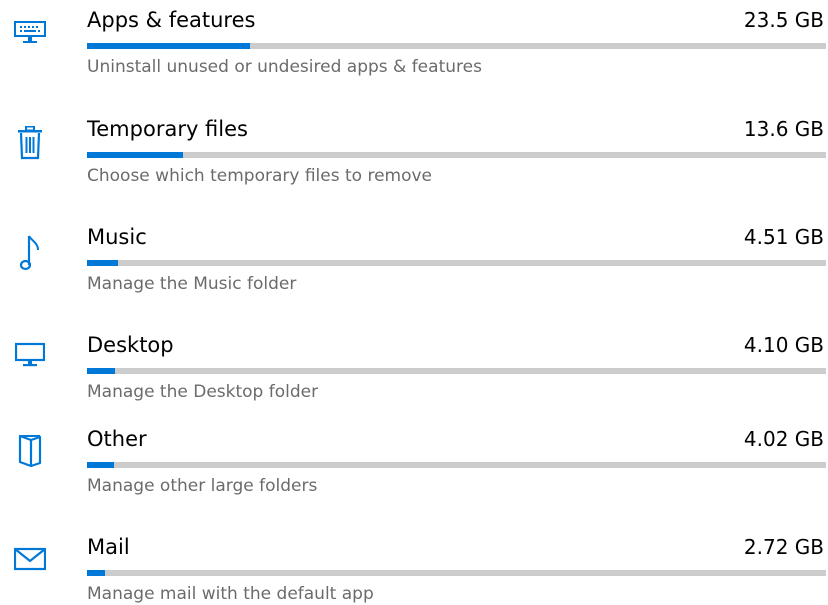 This screenshot has width=828, height=605. What do you see at coordinates (30, 355) in the screenshot?
I see `desktop-monitor-icon` at bounding box center [30, 355].